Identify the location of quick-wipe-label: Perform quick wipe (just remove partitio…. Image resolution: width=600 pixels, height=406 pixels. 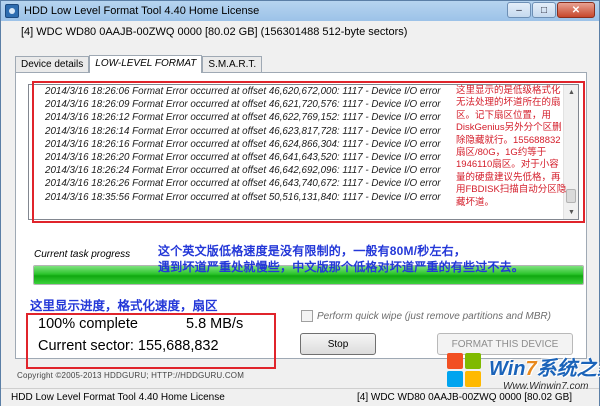
(434, 316).